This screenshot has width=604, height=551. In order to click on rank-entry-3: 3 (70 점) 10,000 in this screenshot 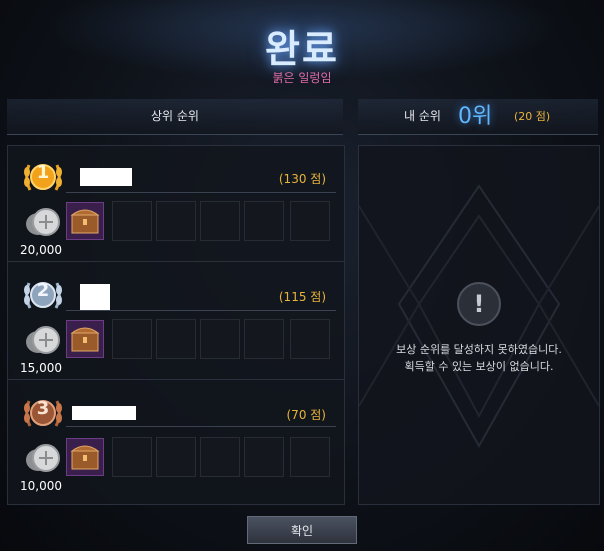, I will do `click(176, 441)`.